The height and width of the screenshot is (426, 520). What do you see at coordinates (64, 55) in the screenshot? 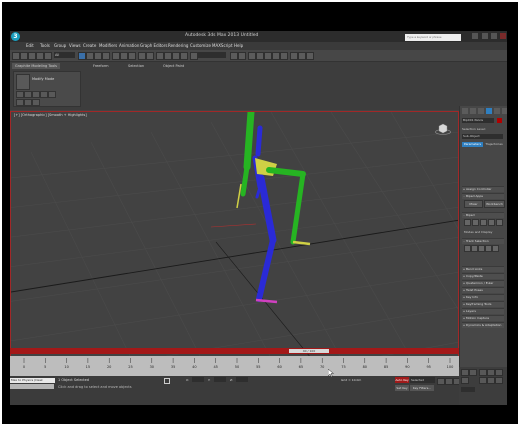
I see `selection-filter-dropdown: All` at bounding box center [64, 55].